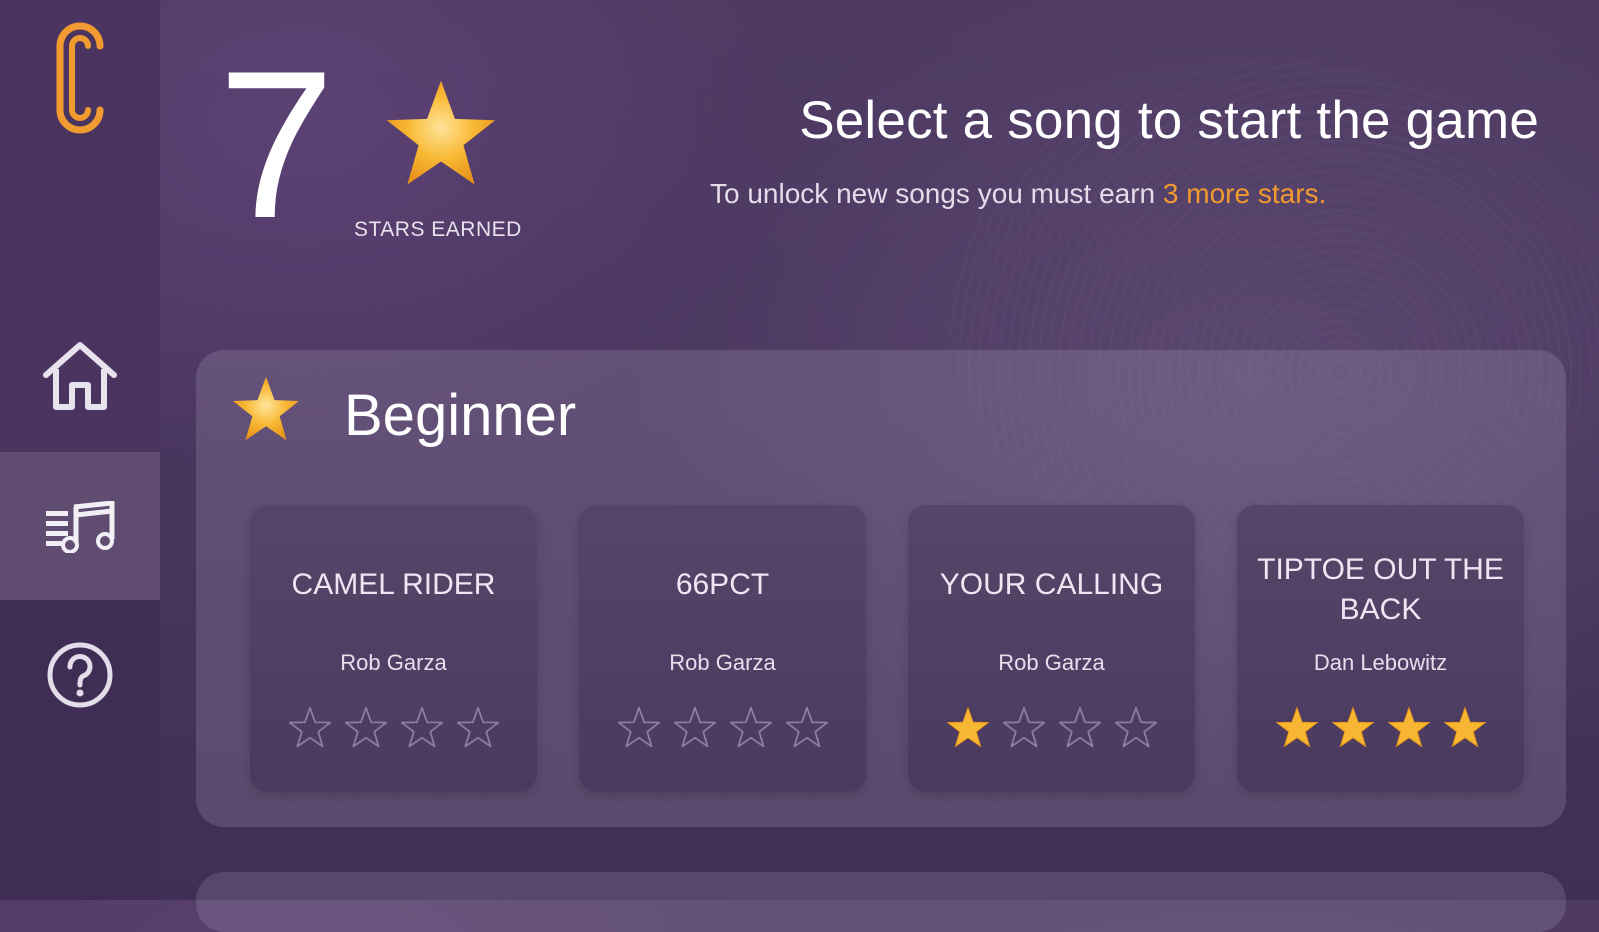 The height and width of the screenshot is (932, 1599). Describe the element at coordinates (1051, 584) in the screenshot. I see `song-title: YOUR CALLING` at that location.